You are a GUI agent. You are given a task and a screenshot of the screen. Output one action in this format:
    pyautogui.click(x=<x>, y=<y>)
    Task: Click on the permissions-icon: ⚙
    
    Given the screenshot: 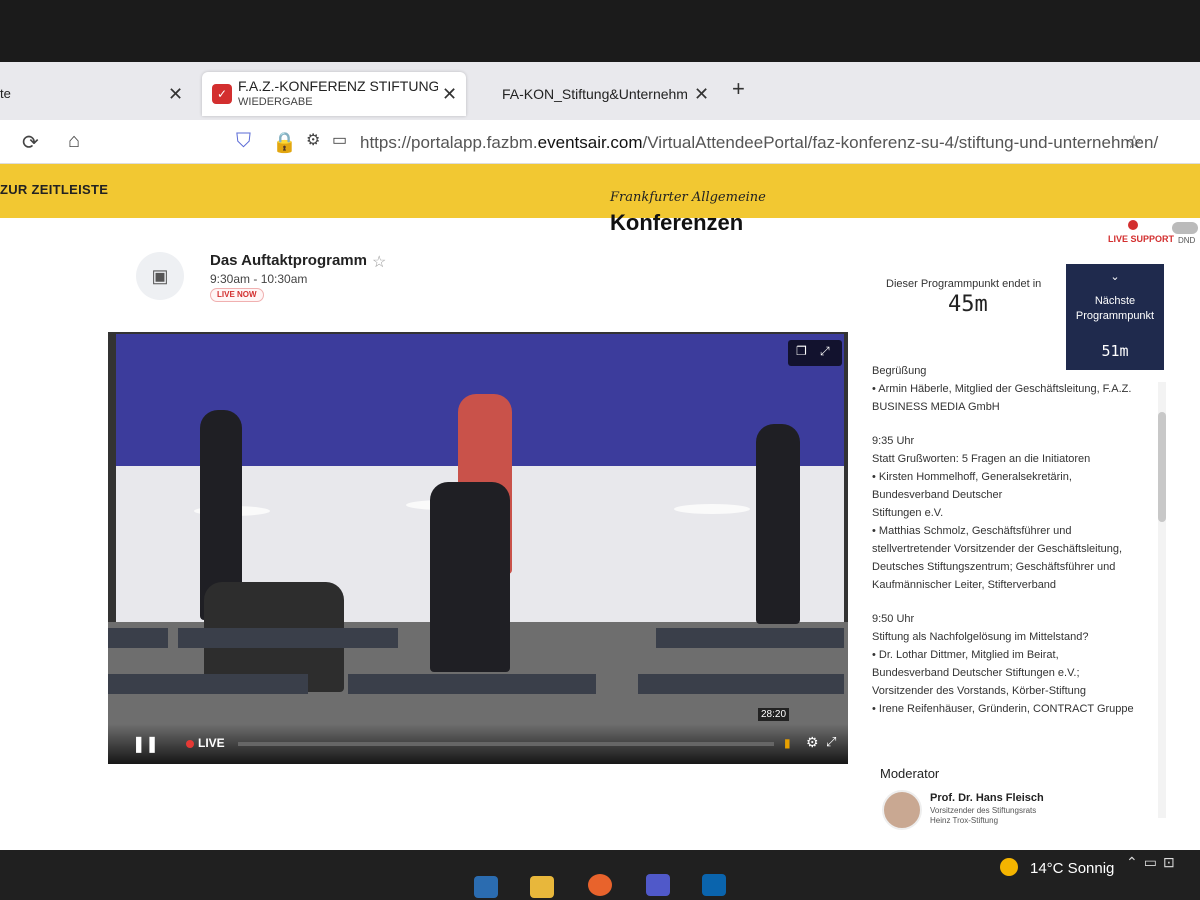 What is the action you would take?
    pyautogui.click(x=313, y=140)
    